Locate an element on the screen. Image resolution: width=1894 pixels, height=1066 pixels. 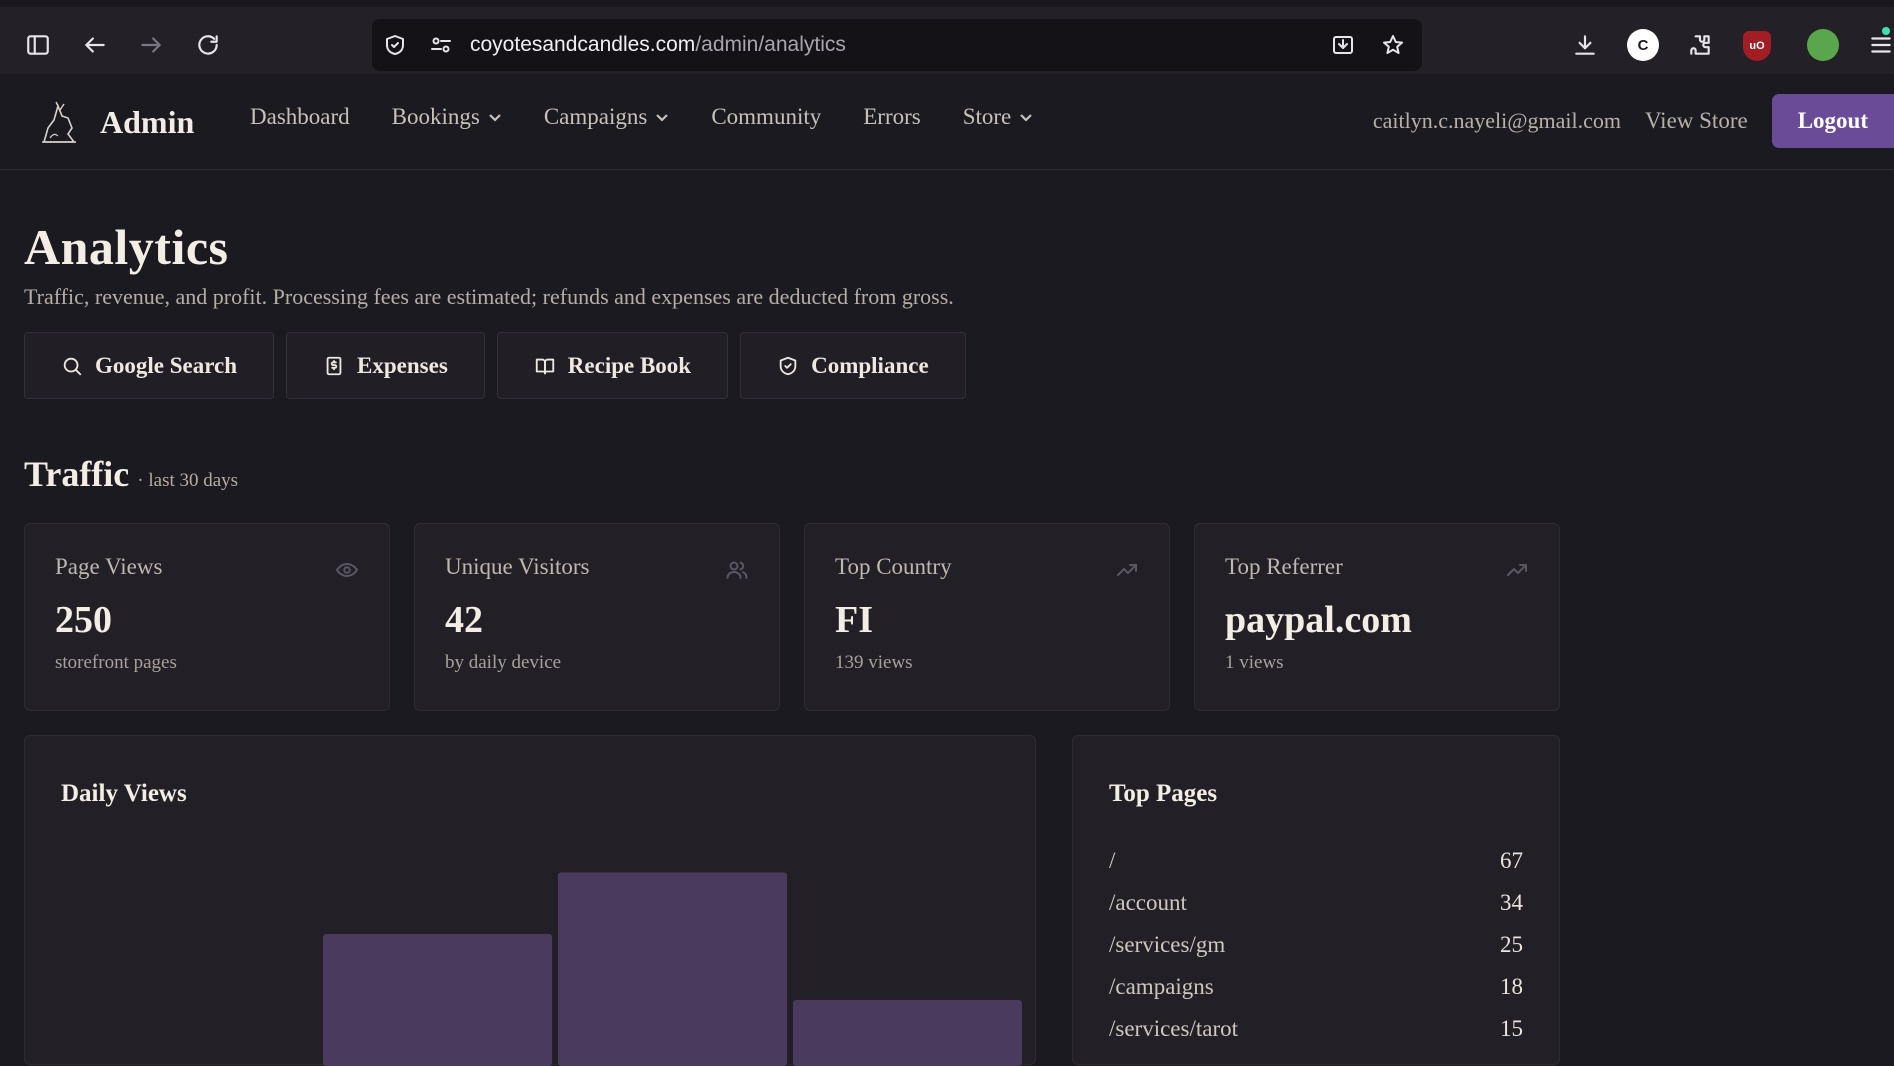
account-avatar-icon: C is located at coordinates (1643, 45).